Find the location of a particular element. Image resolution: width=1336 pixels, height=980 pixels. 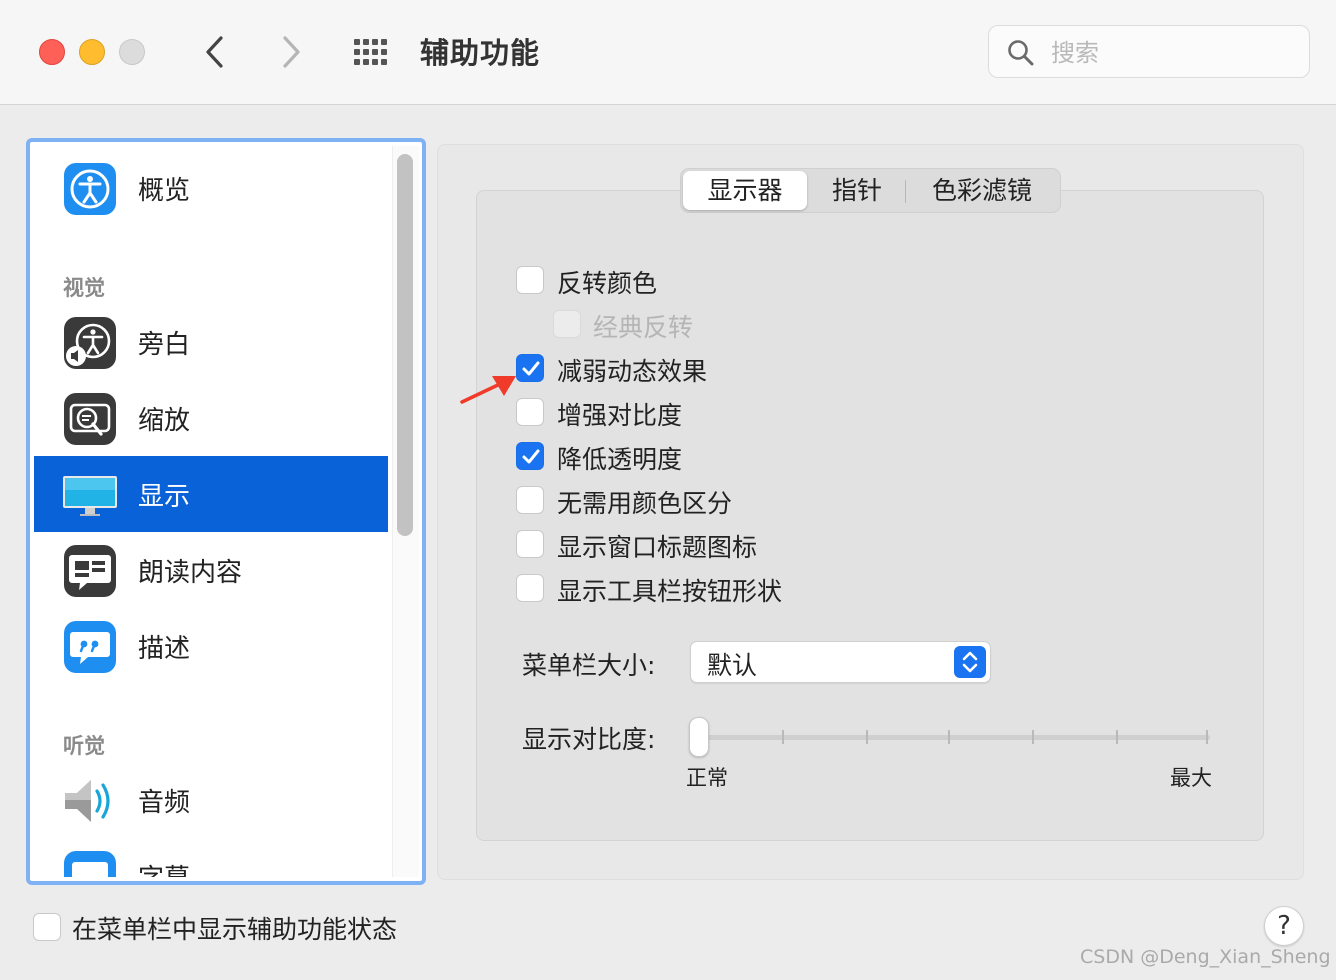

menubar-size-label: 菜单栏大小: is located at coordinates (589, 665).